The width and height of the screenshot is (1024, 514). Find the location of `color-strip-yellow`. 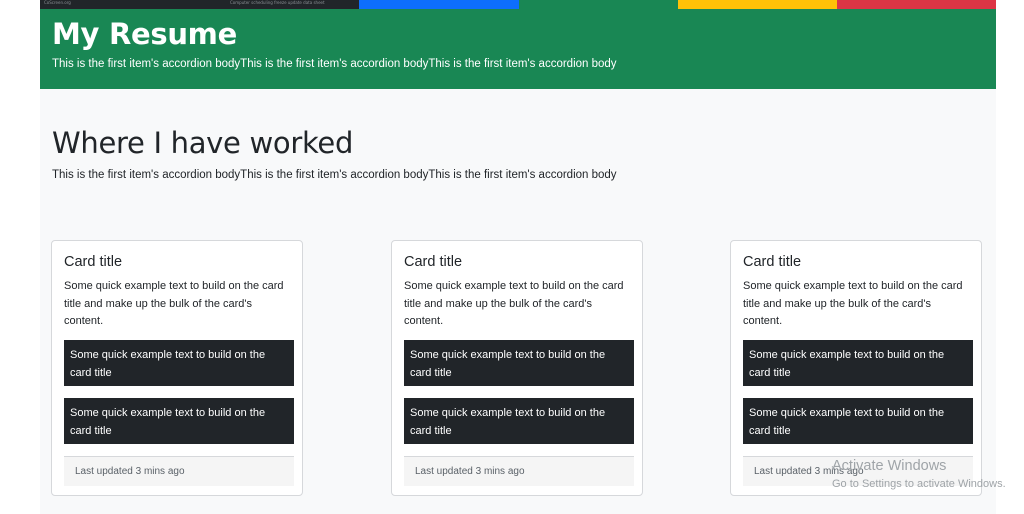

color-strip-yellow is located at coordinates (757, 4).